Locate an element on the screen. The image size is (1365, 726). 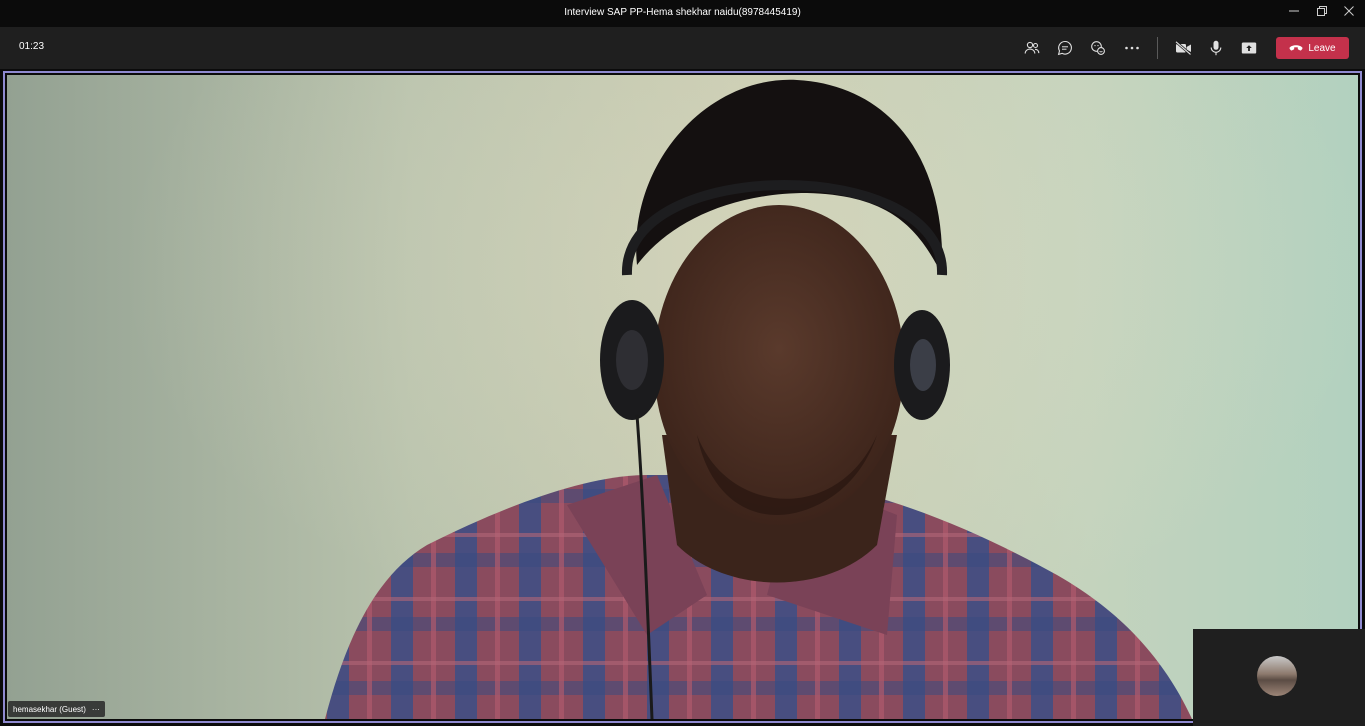
participants-icon is located at coordinates (1032, 48).